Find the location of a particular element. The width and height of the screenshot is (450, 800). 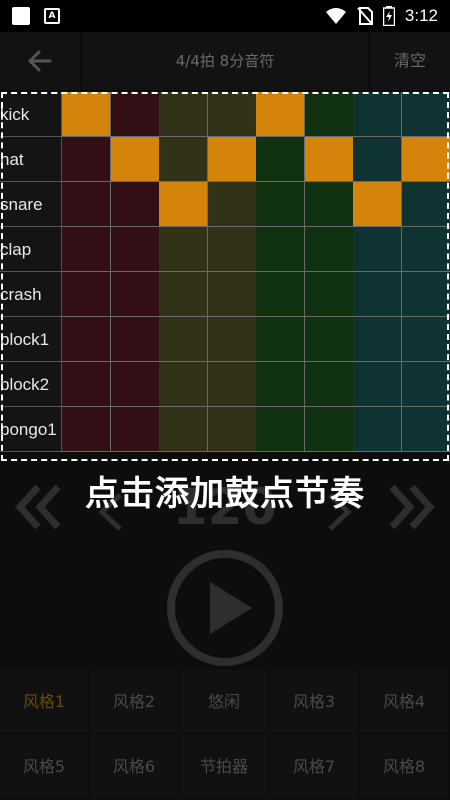

top-bar: 4/4拍 8分音符 清空 is located at coordinates (225, 61).